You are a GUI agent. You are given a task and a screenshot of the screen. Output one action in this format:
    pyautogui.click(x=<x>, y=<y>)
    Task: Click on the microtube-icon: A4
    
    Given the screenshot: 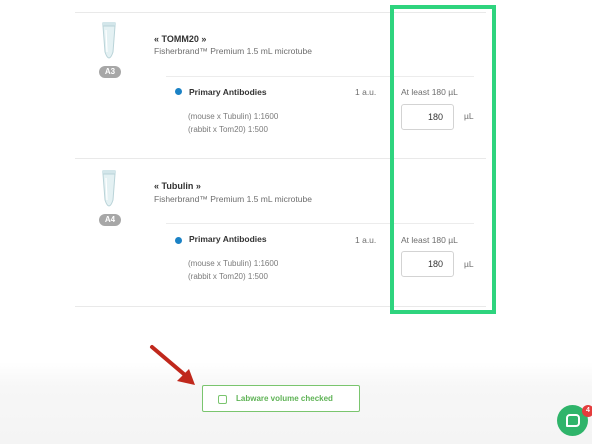 What is the action you would take?
    pyautogui.click(x=112, y=200)
    